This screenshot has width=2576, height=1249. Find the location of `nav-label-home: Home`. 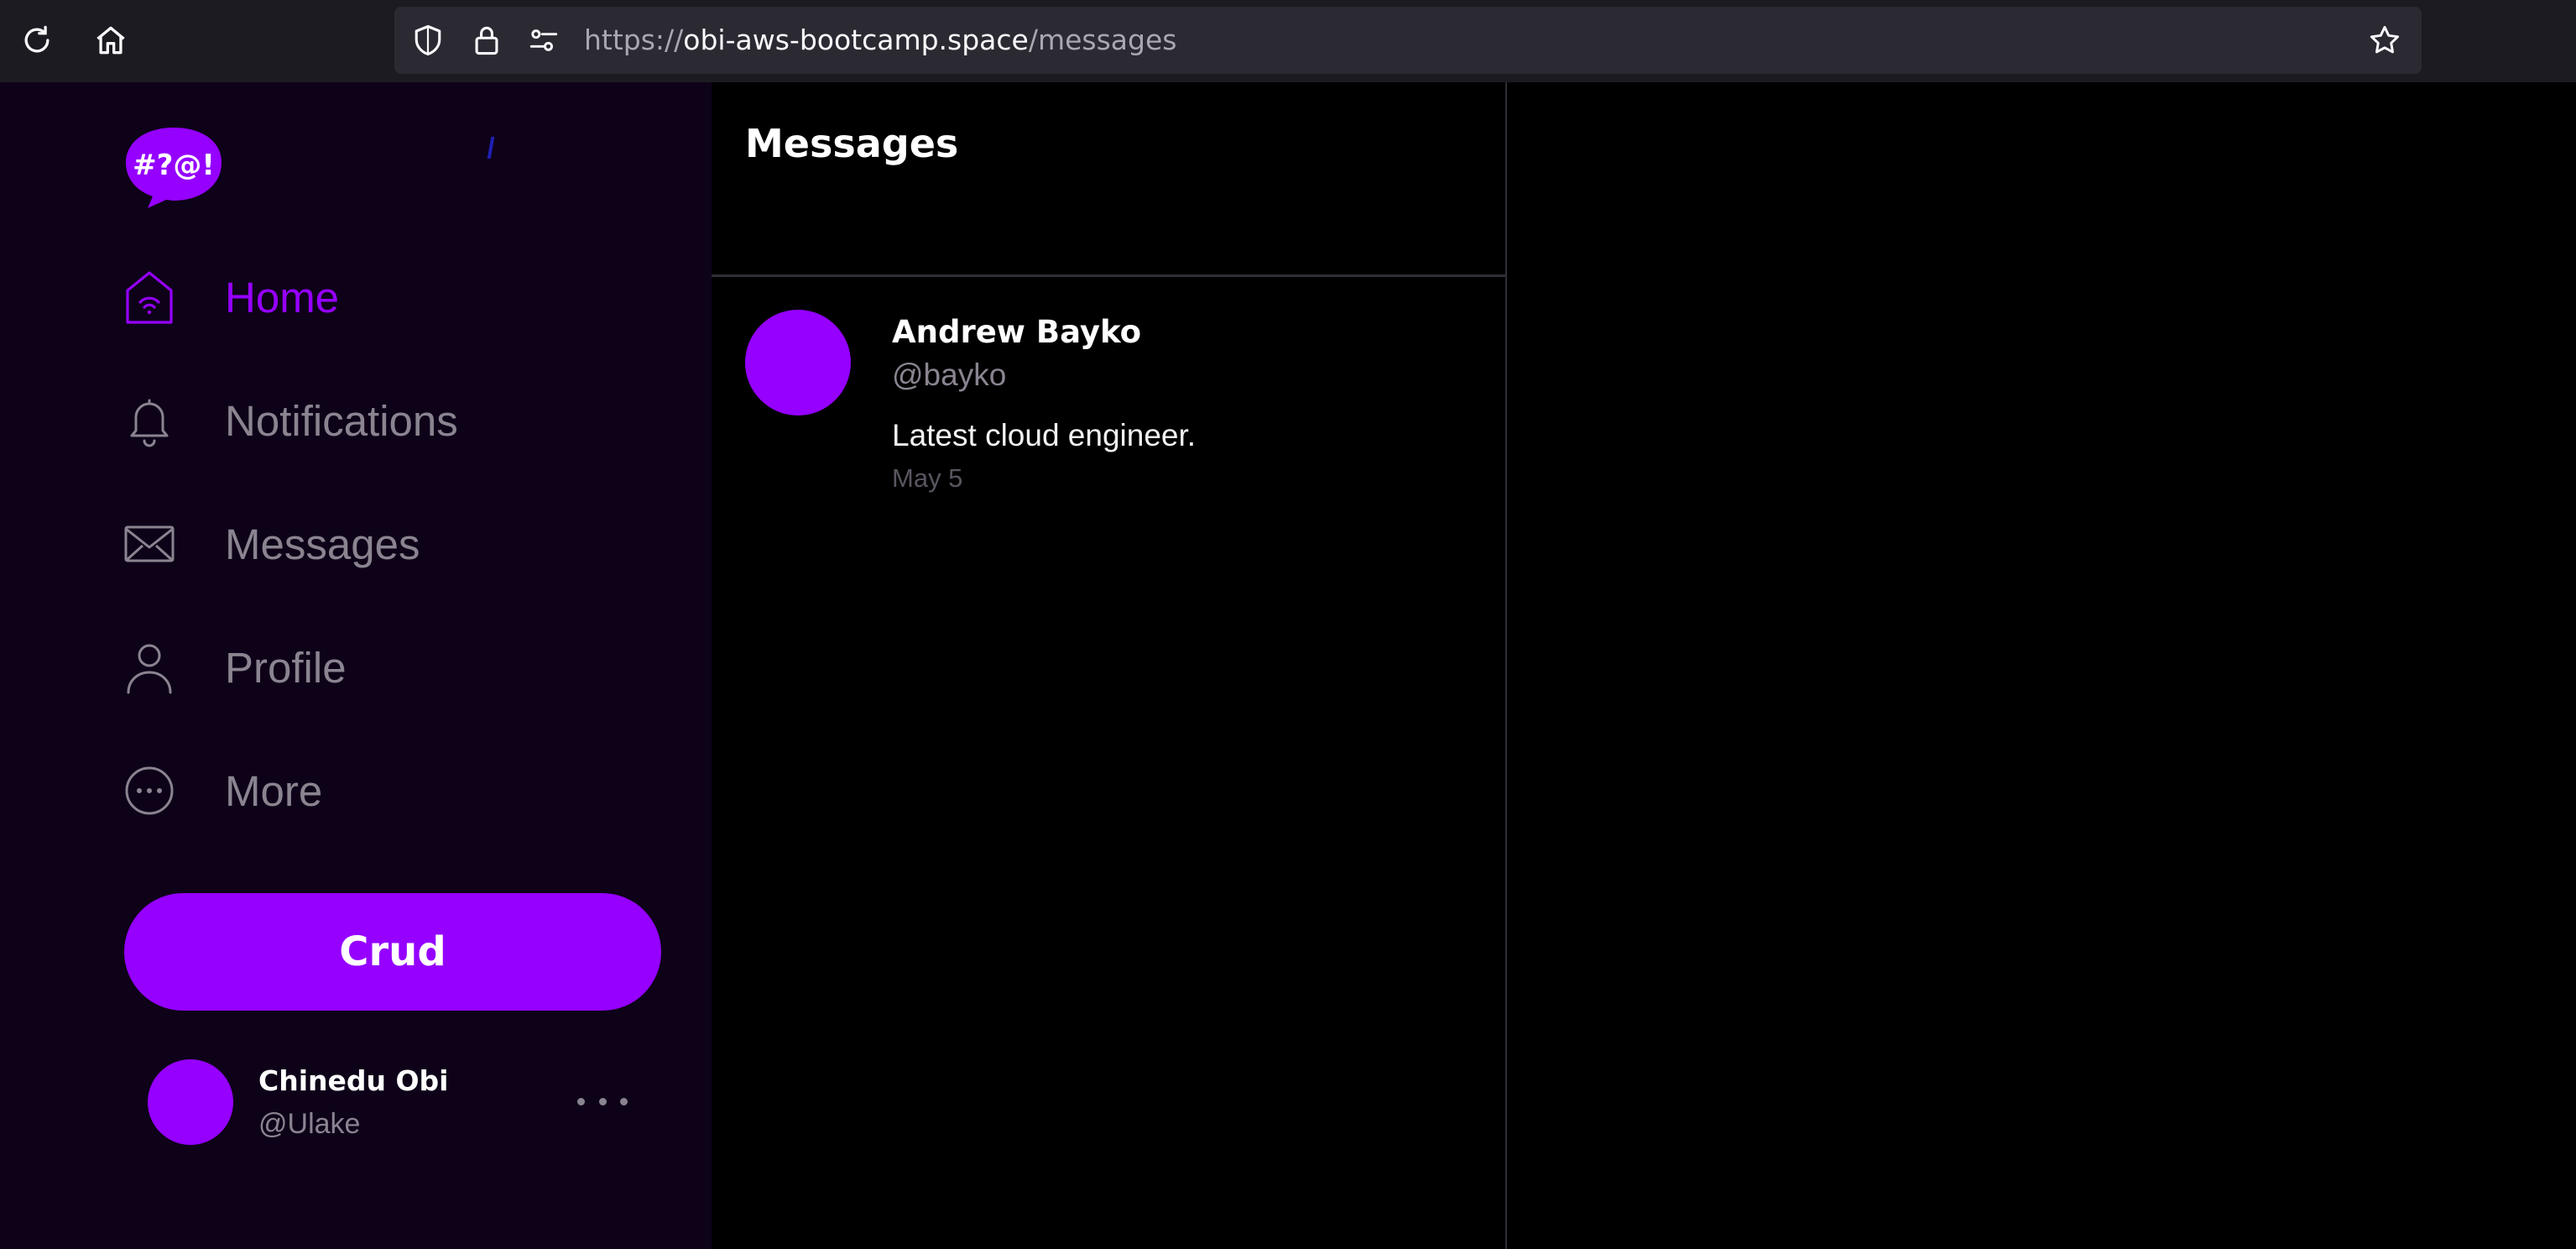

nav-label-home: Home is located at coordinates (282, 297).